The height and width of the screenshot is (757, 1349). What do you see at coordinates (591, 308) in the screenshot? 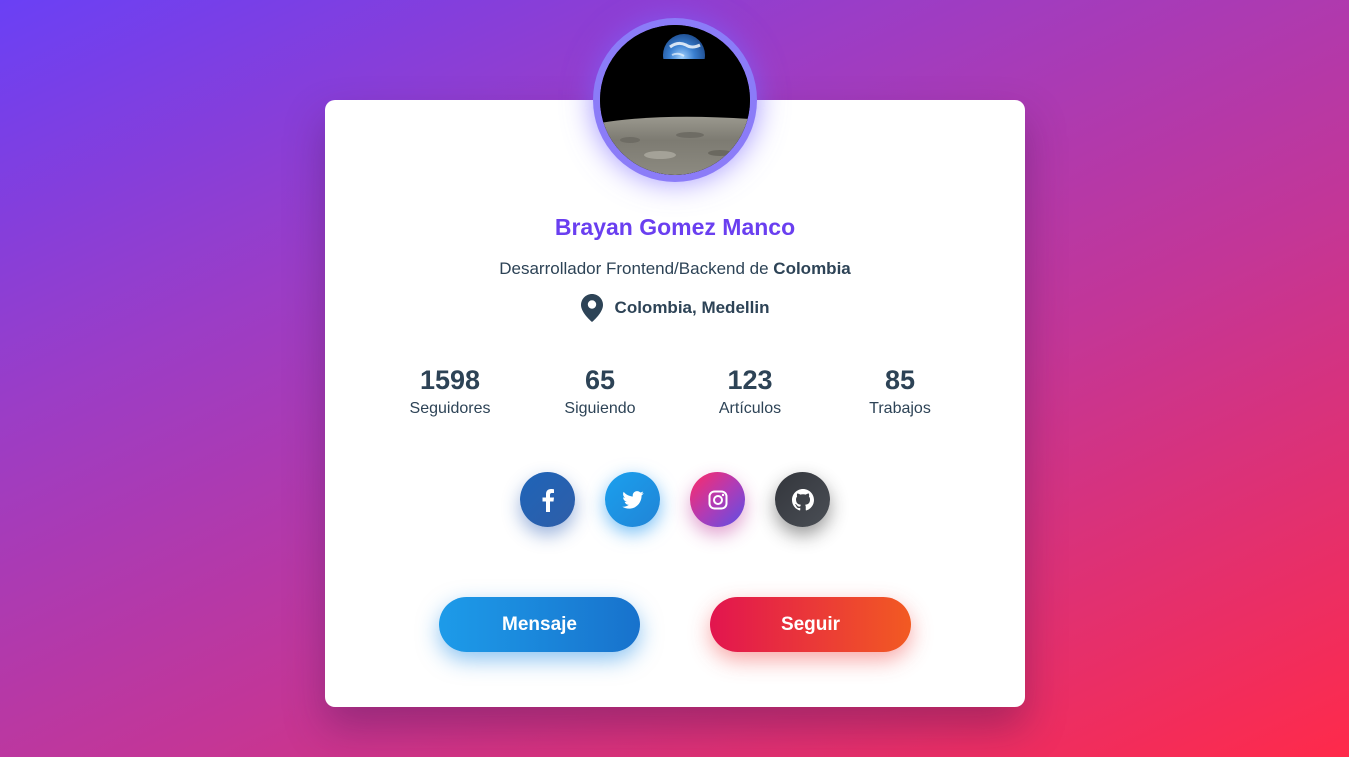
I see `map-pin-icon` at bounding box center [591, 308].